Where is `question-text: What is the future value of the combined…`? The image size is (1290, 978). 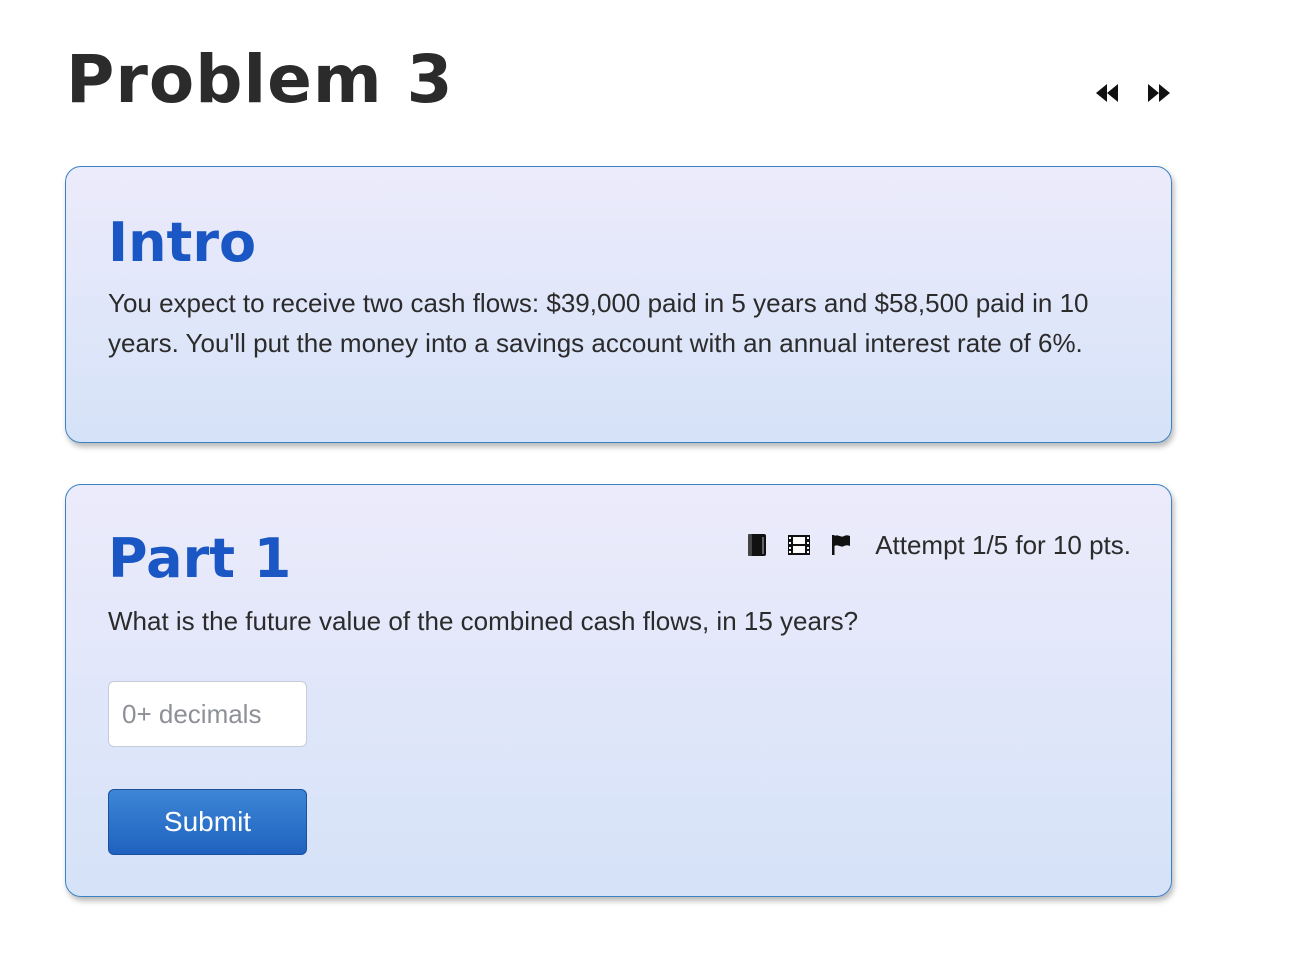
question-text: What is the future value of the combined… is located at coordinates (483, 621).